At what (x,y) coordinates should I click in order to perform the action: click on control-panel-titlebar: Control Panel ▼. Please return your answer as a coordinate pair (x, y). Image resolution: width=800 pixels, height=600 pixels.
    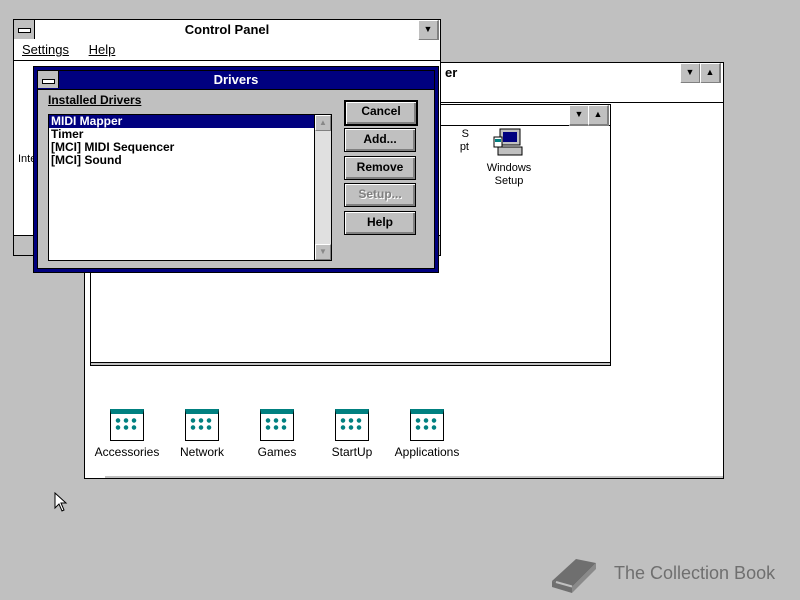
    Looking at the image, I should click on (227, 30).